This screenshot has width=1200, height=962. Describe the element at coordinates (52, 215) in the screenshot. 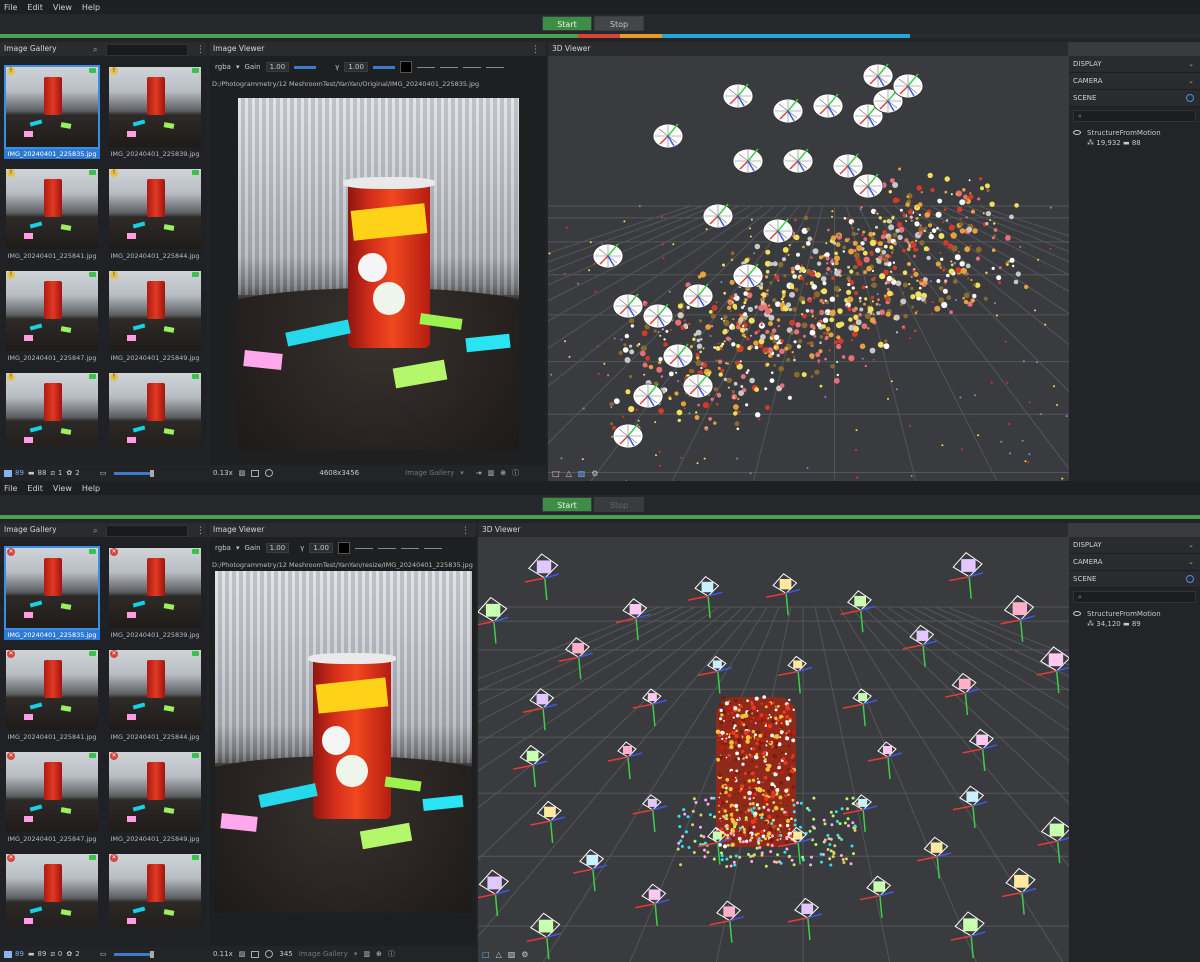

I see `gallery-thumbnail: ! IMG_20240401_225841.jpg` at that location.